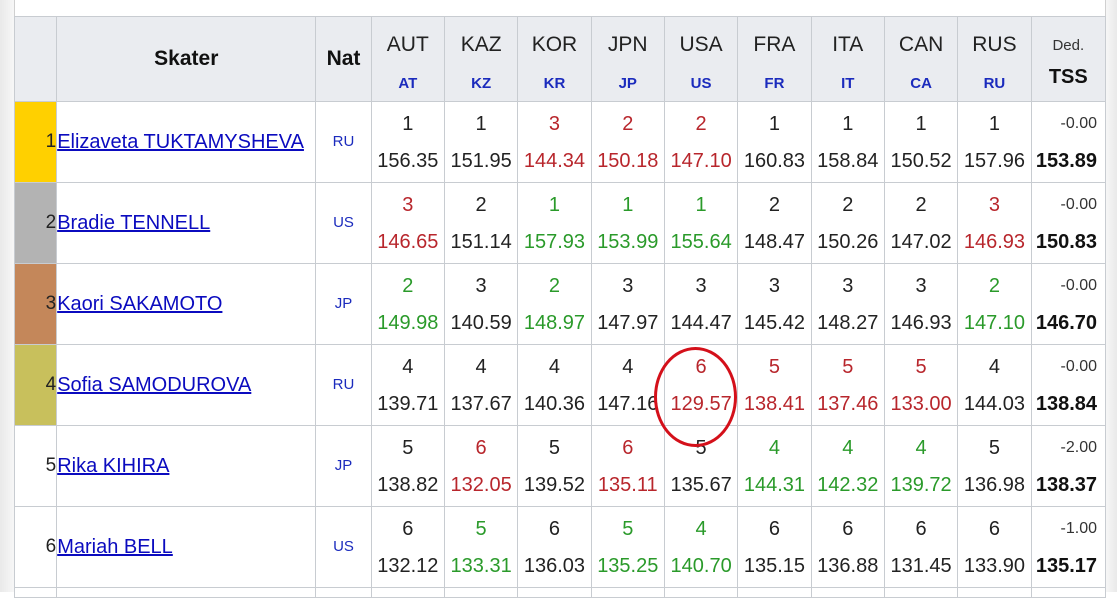 This screenshot has width=1117, height=598. What do you see at coordinates (408, 242) in the screenshot?
I see `score-value: 146.65` at bounding box center [408, 242].